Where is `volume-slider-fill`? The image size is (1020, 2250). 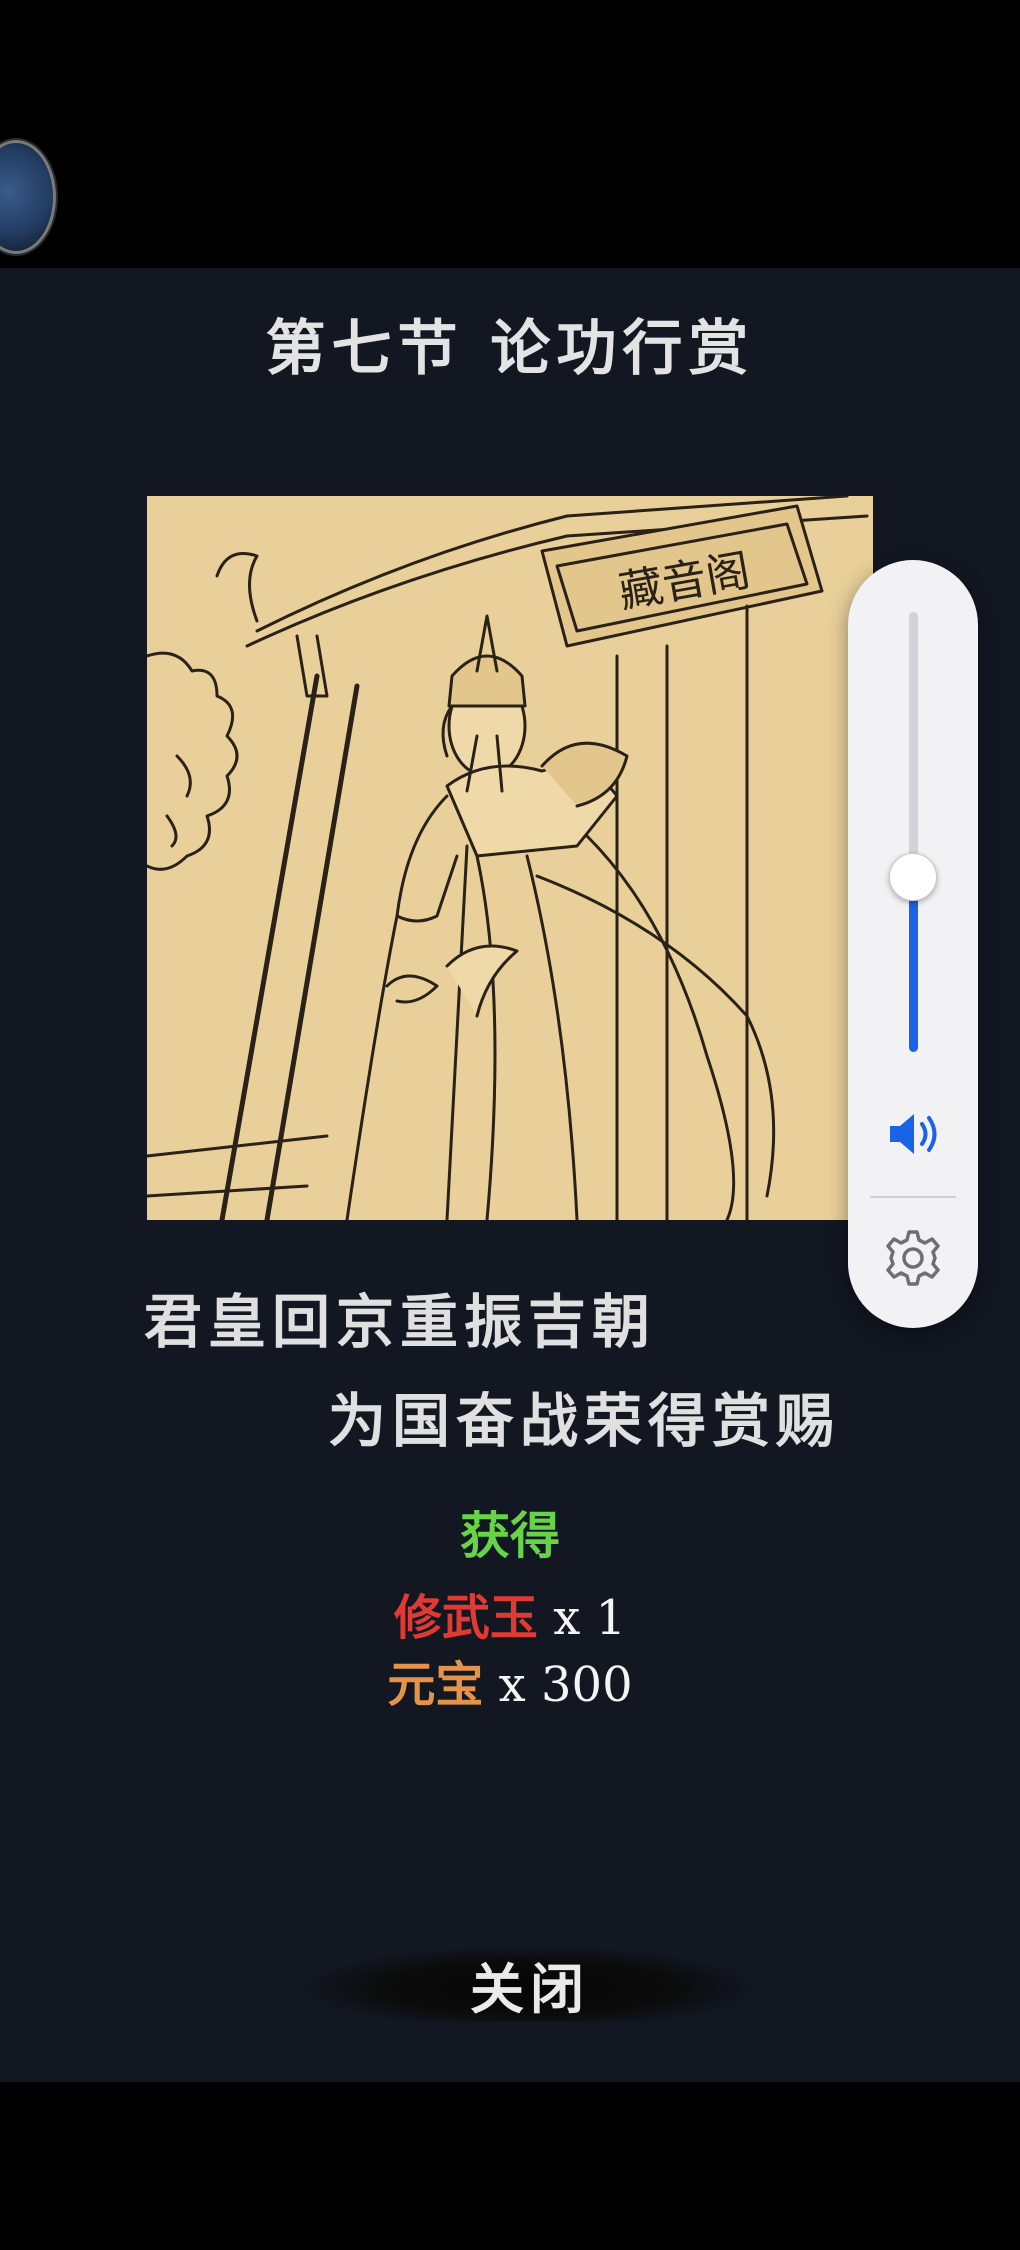
volume-slider-fill is located at coordinates (913, 964).